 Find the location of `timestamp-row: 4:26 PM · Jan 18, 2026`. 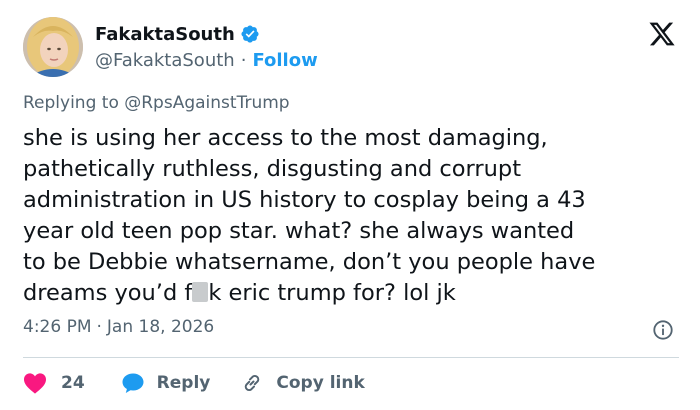

timestamp-row: 4:26 PM · Jan 18, 2026 is located at coordinates (118, 327).